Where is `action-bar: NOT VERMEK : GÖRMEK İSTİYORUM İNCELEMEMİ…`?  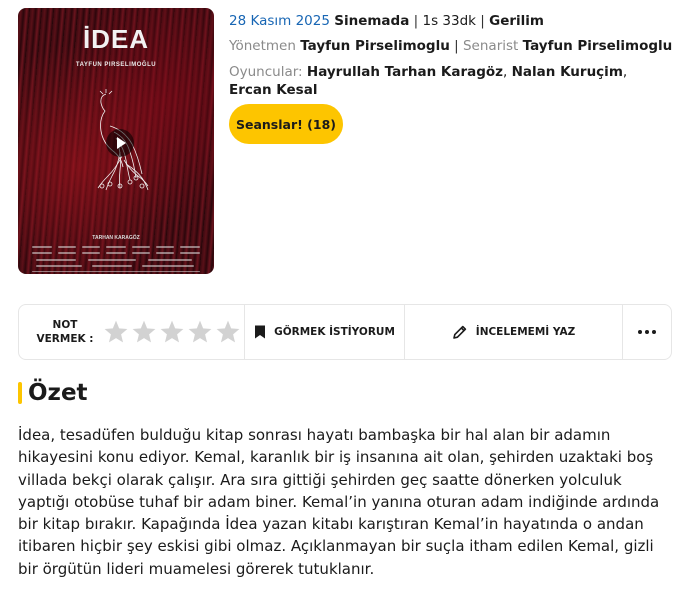 action-bar: NOT VERMEK : GÖRMEK İSTİYORUM İNCELEMEMİ… is located at coordinates (345, 332).